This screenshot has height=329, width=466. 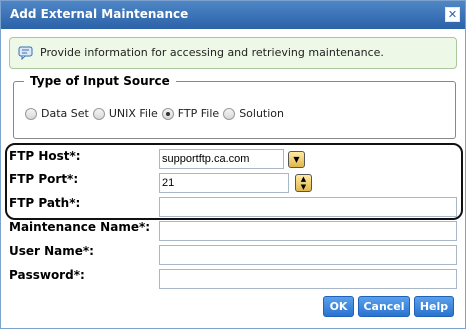 What do you see at coordinates (25, 53) in the screenshot?
I see `message-icon` at bounding box center [25, 53].